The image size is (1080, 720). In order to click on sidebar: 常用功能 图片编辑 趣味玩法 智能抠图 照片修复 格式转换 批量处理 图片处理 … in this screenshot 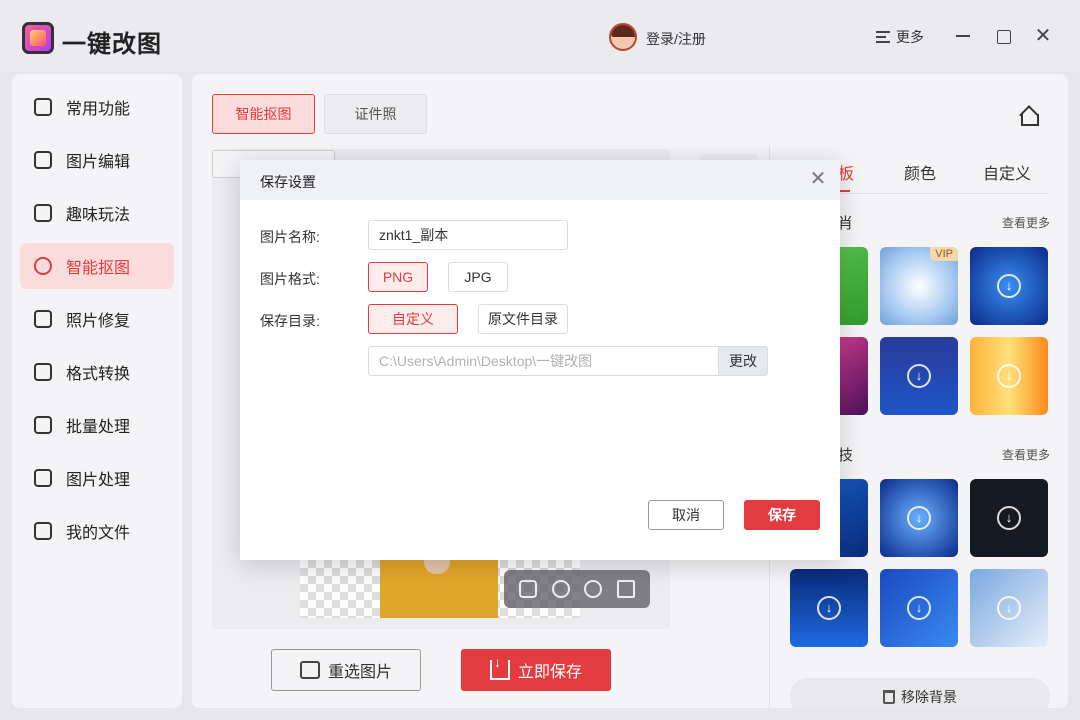, I will do `click(97, 391)`.